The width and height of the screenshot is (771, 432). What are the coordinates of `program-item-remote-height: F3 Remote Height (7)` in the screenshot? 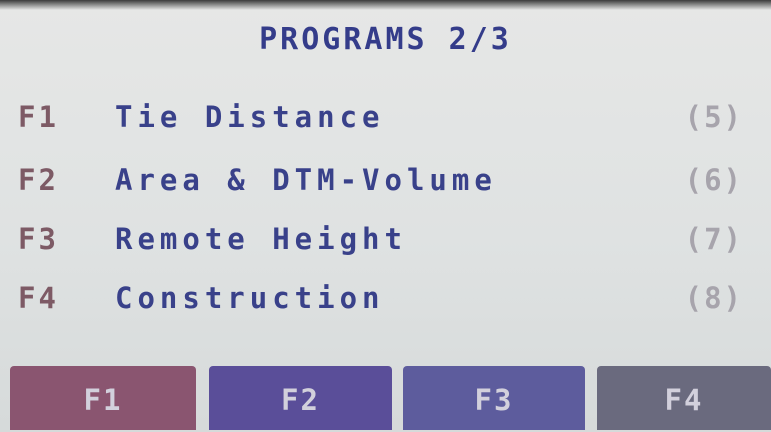 It's located at (385, 242).